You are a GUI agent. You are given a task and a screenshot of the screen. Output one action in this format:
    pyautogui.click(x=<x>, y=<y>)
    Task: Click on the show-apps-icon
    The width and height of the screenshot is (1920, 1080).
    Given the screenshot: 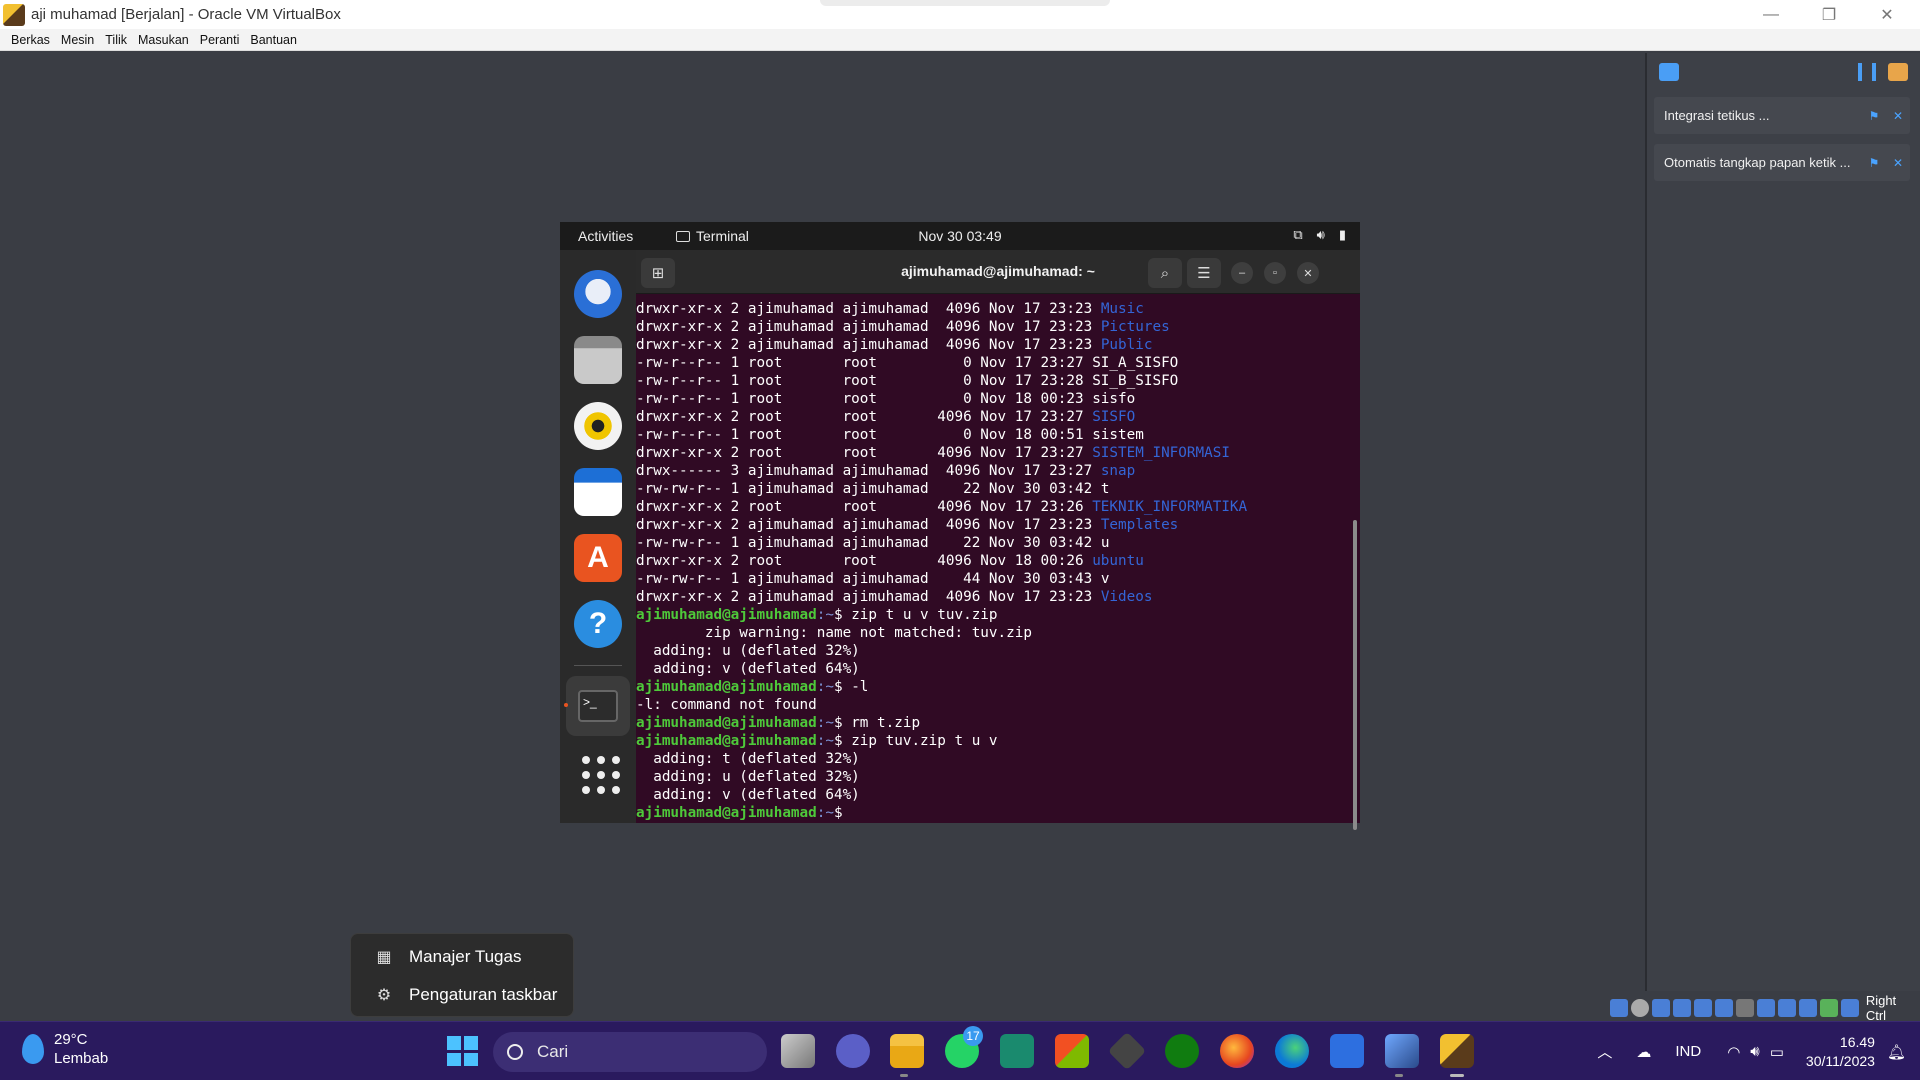 What is the action you would take?
    pyautogui.click(x=598, y=774)
    